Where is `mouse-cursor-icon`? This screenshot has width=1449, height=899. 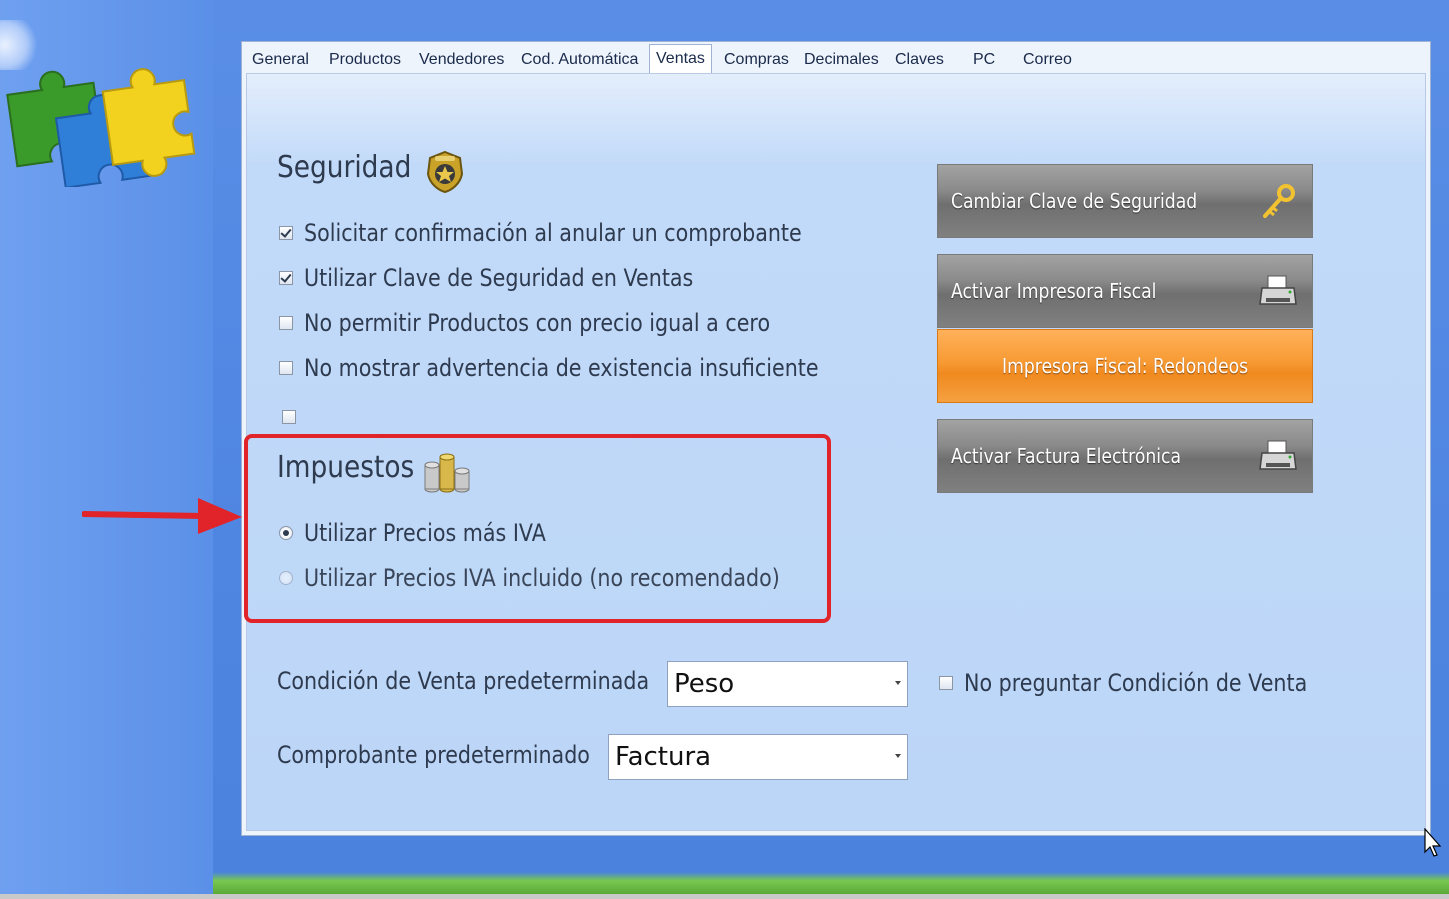
mouse-cursor-icon is located at coordinates (1433, 842).